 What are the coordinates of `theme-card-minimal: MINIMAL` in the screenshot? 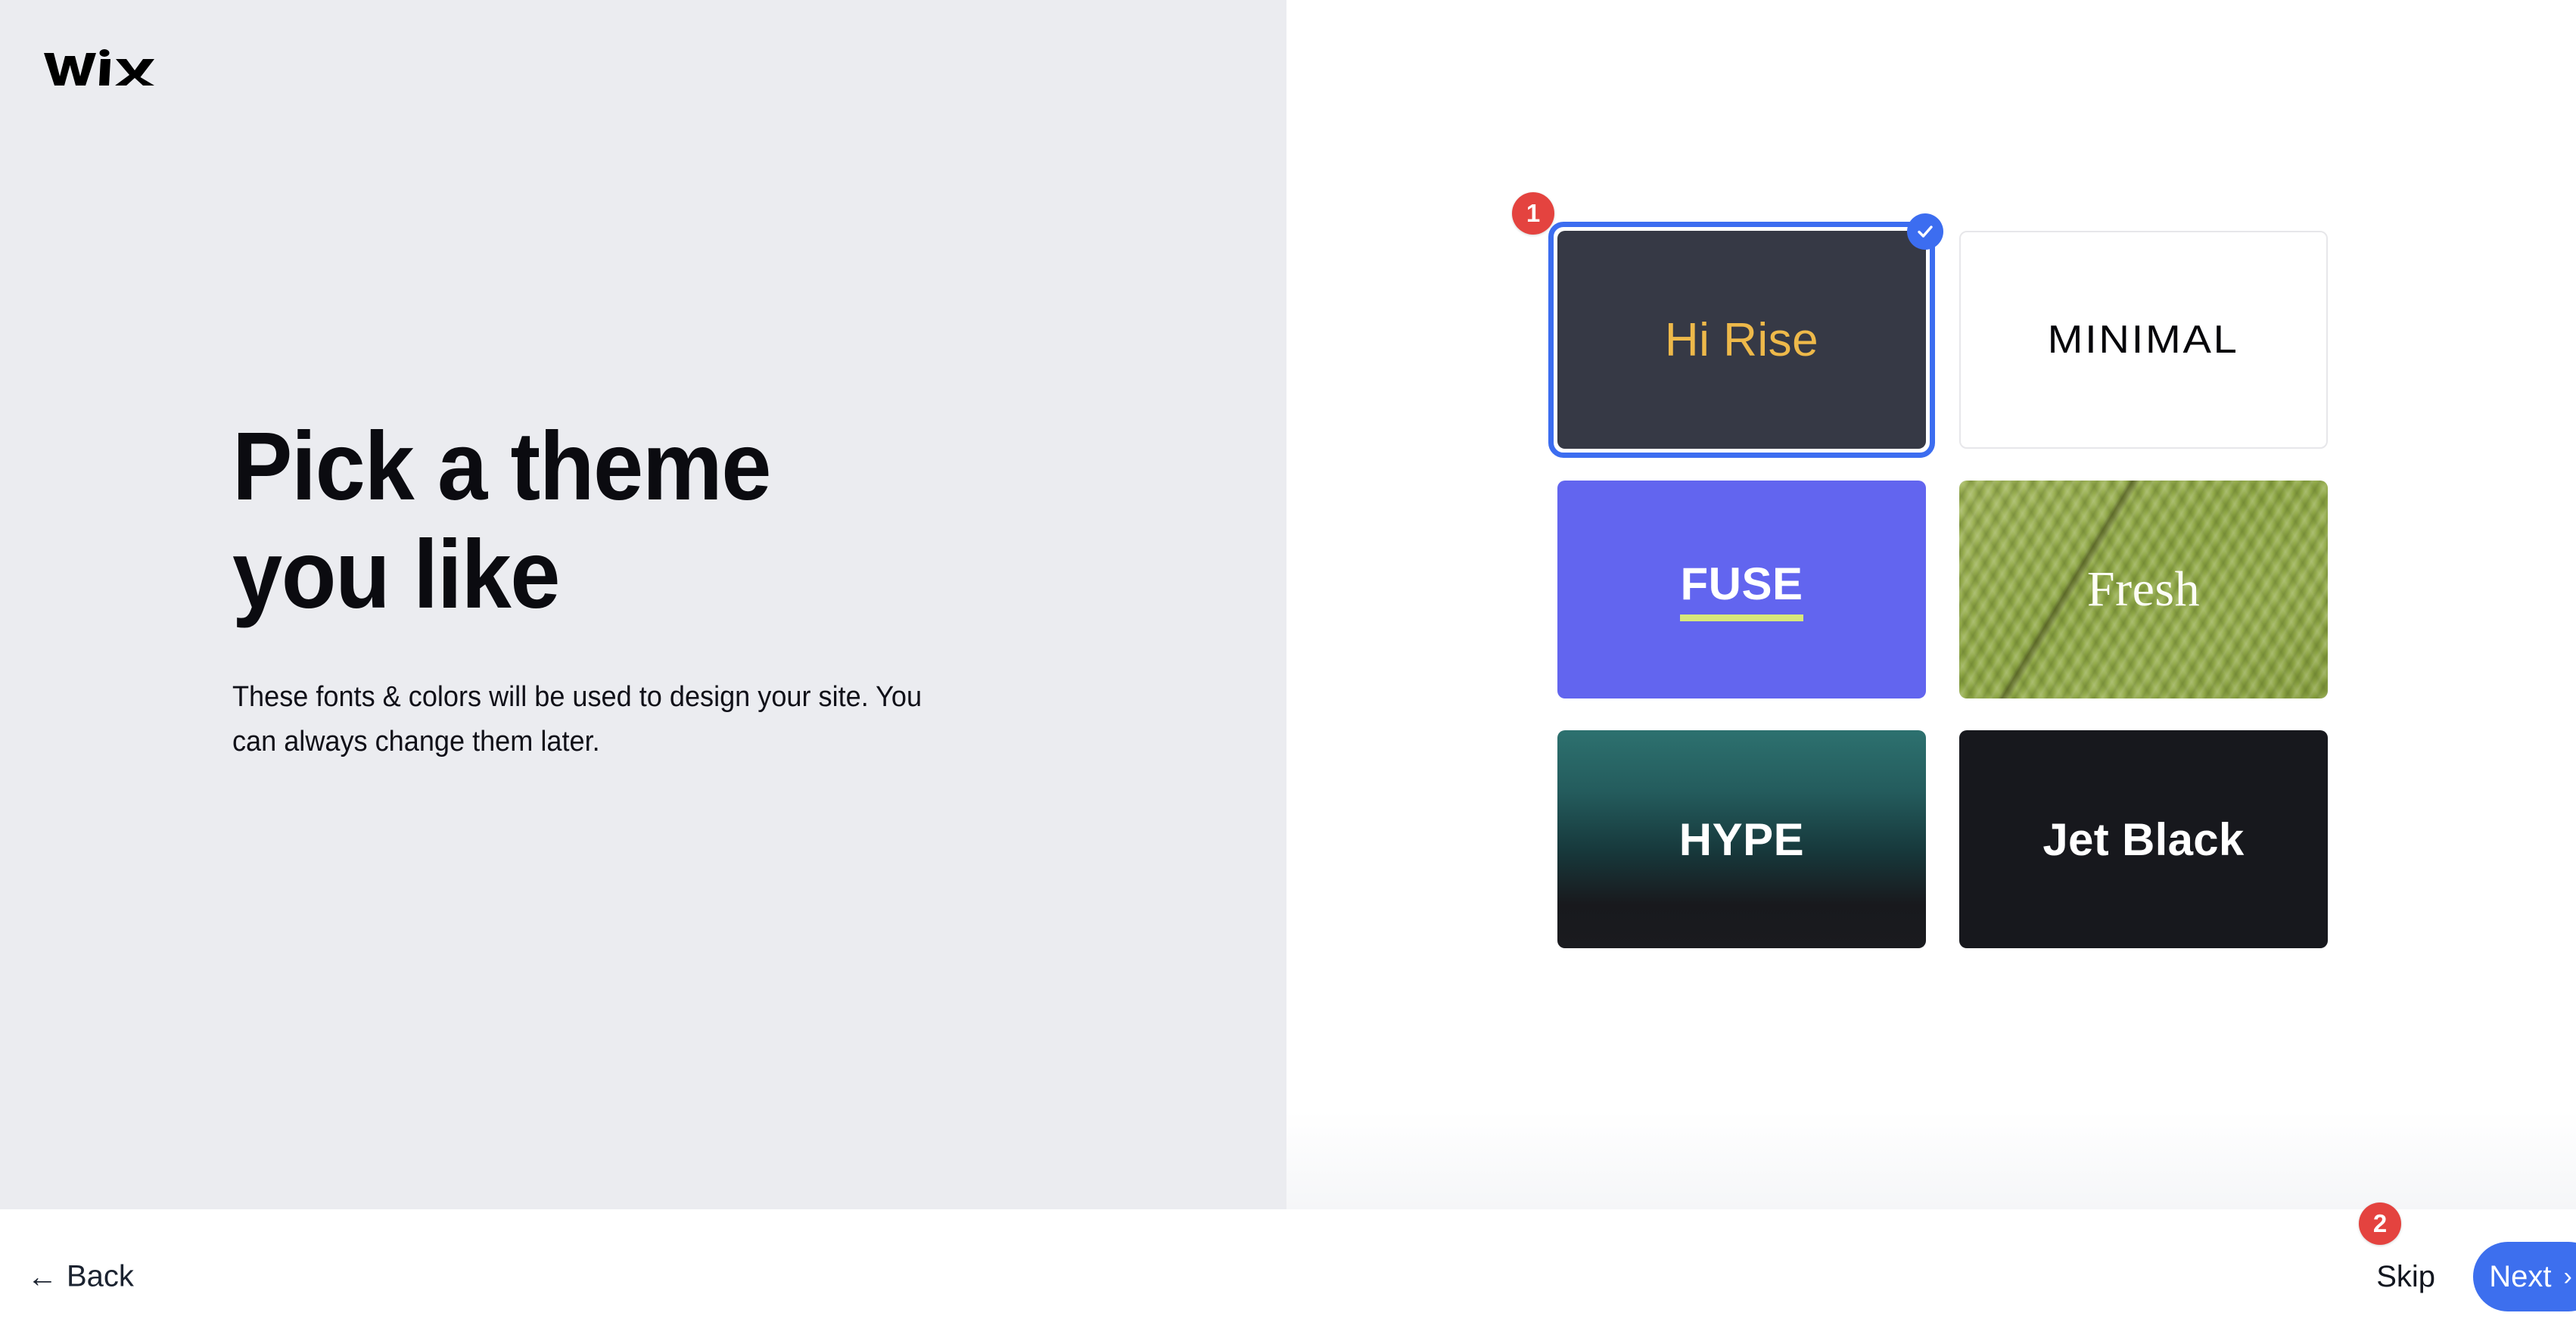 It's located at (2143, 340).